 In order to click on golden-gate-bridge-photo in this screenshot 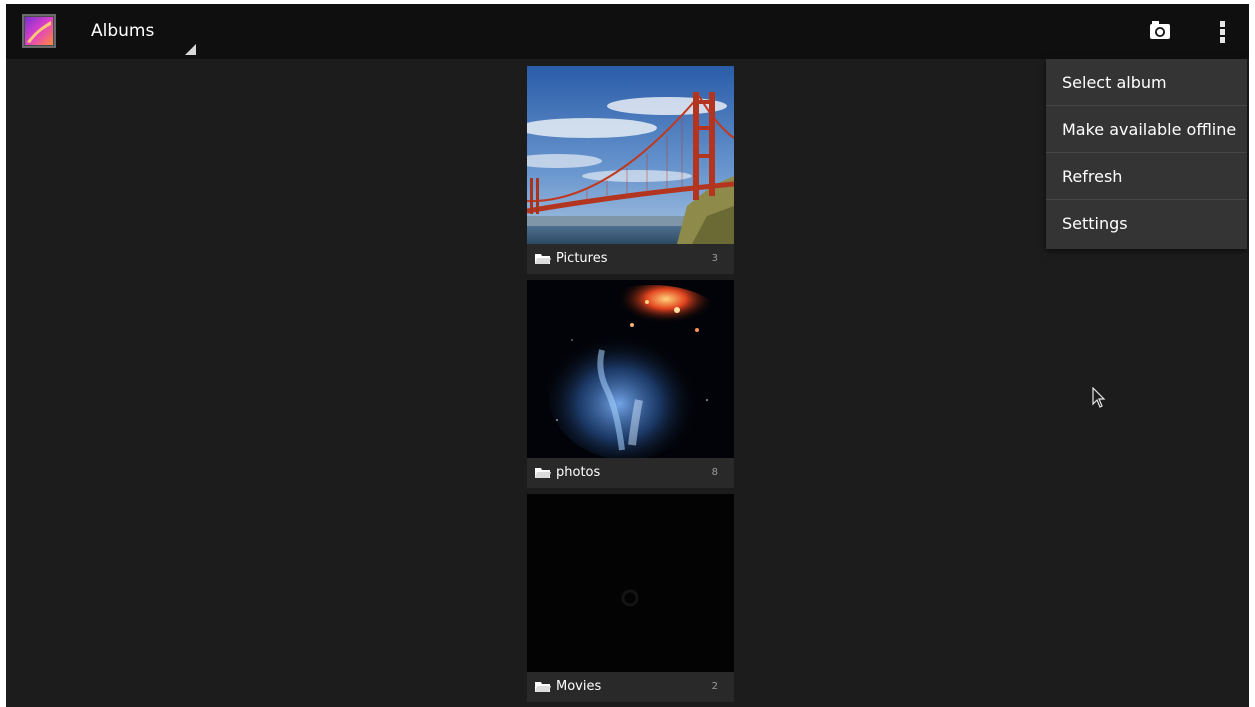, I will do `click(630, 155)`.